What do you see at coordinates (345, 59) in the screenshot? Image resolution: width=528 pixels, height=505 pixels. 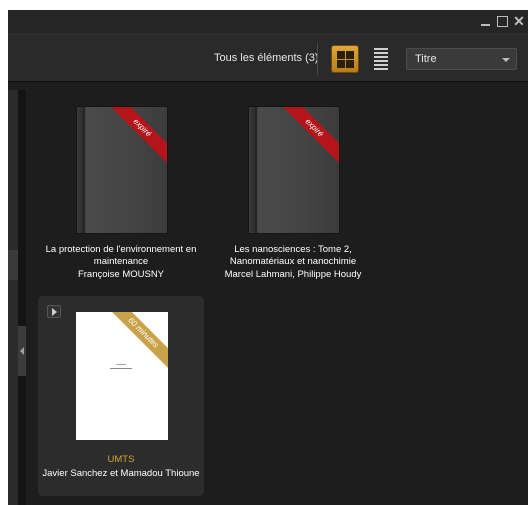 I see `grid-view-button` at bounding box center [345, 59].